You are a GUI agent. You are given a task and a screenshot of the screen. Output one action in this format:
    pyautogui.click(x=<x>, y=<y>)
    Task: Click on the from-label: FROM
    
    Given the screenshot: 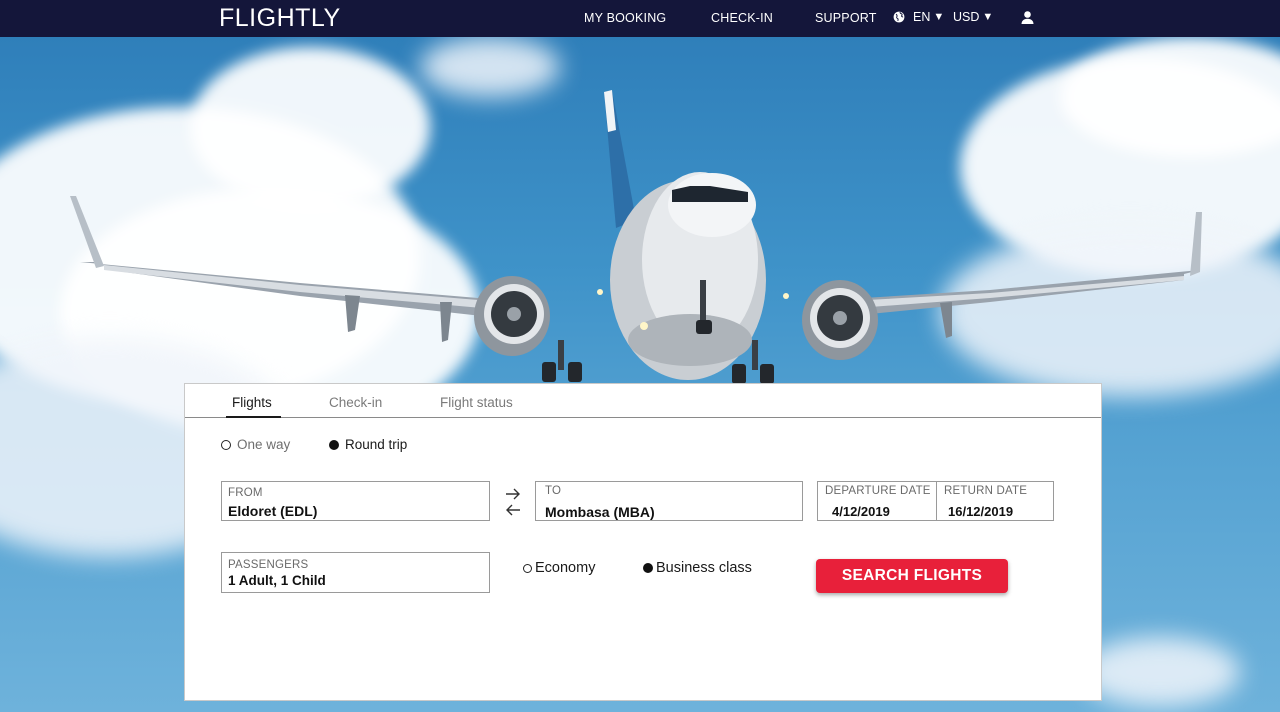 What is the action you would take?
    pyautogui.click(x=245, y=493)
    